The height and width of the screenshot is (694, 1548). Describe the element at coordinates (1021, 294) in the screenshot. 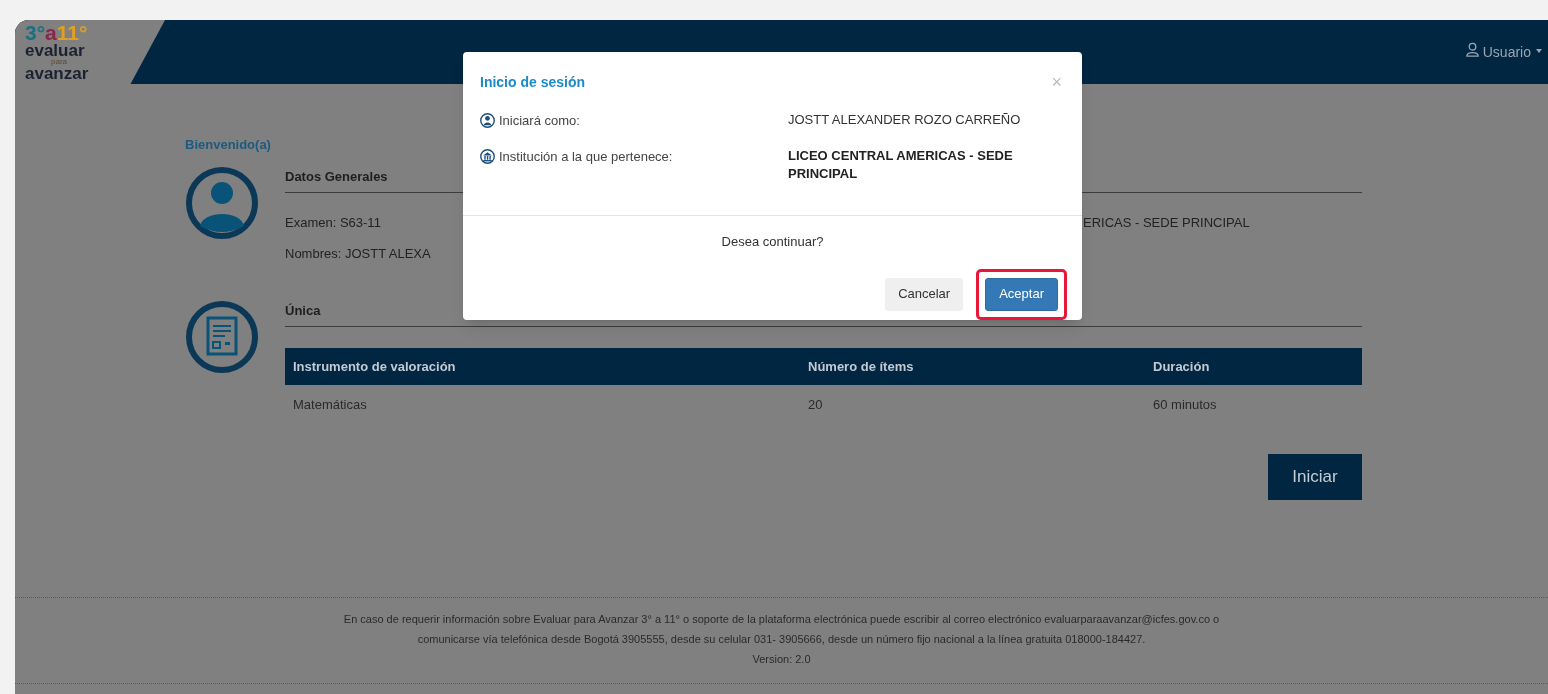

I see `accept-button: Aceptar` at that location.